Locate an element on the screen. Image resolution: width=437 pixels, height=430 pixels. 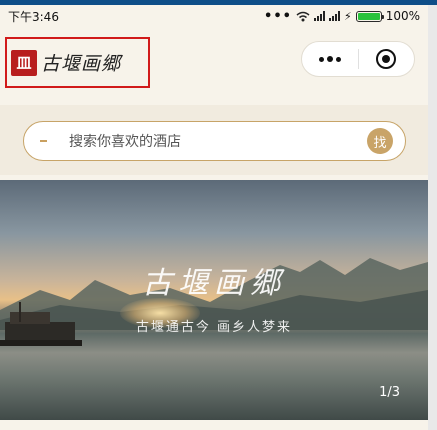
search-input: 搜索你喜欢的酒店 找 is located at coordinates (214, 141).